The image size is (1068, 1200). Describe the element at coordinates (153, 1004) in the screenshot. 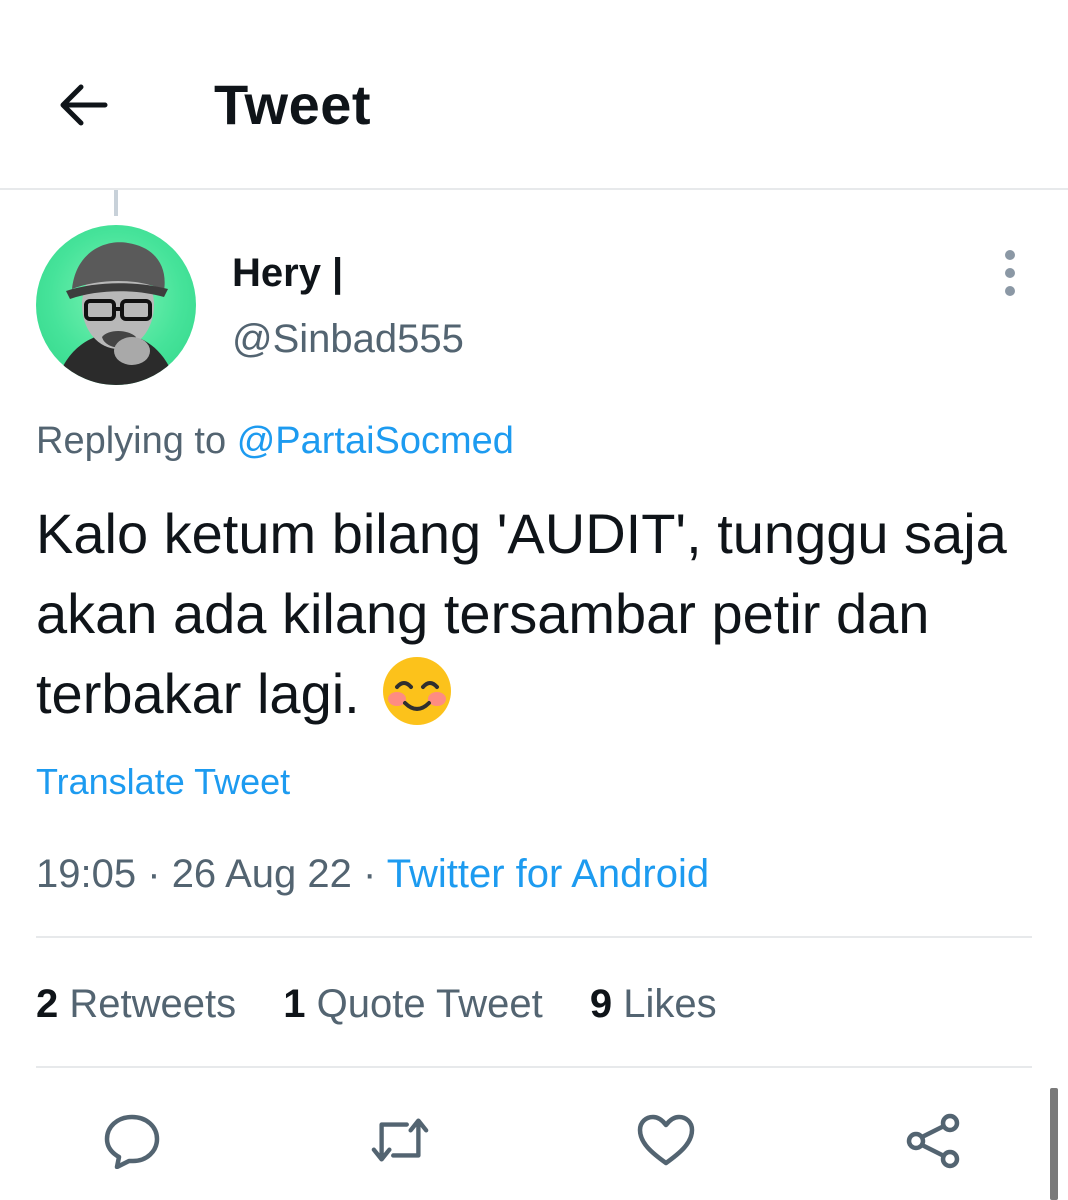

I see `retweets-label: Retweets` at that location.